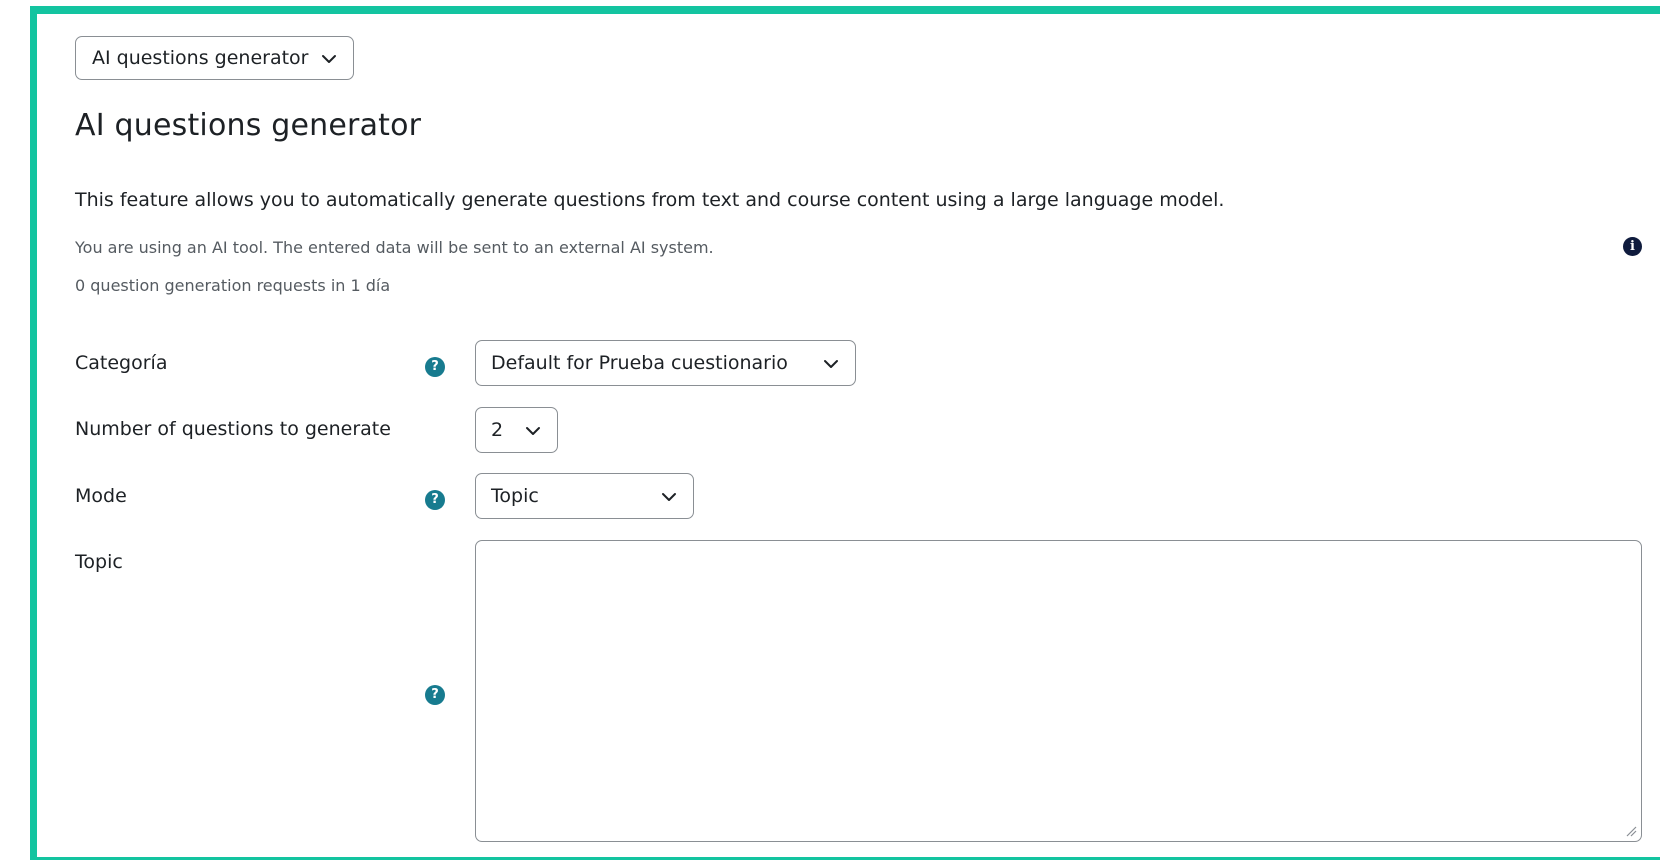 Image resolution: width=1660 pixels, height=863 pixels. Describe the element at coordinates (99, 562) in the screenshot. I see `topic-label: Topic` at that location.